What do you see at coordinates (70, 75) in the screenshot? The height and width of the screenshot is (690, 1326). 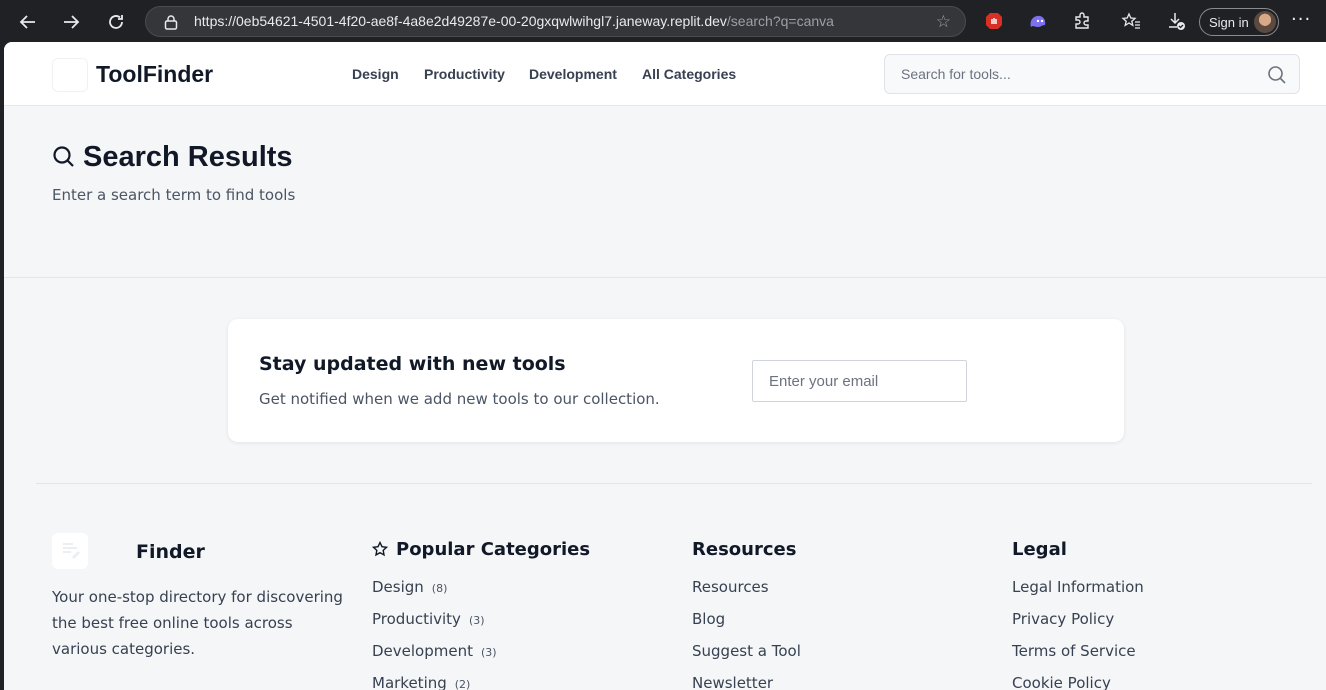 I see `logo-icon` at bounding box center [70, 75].